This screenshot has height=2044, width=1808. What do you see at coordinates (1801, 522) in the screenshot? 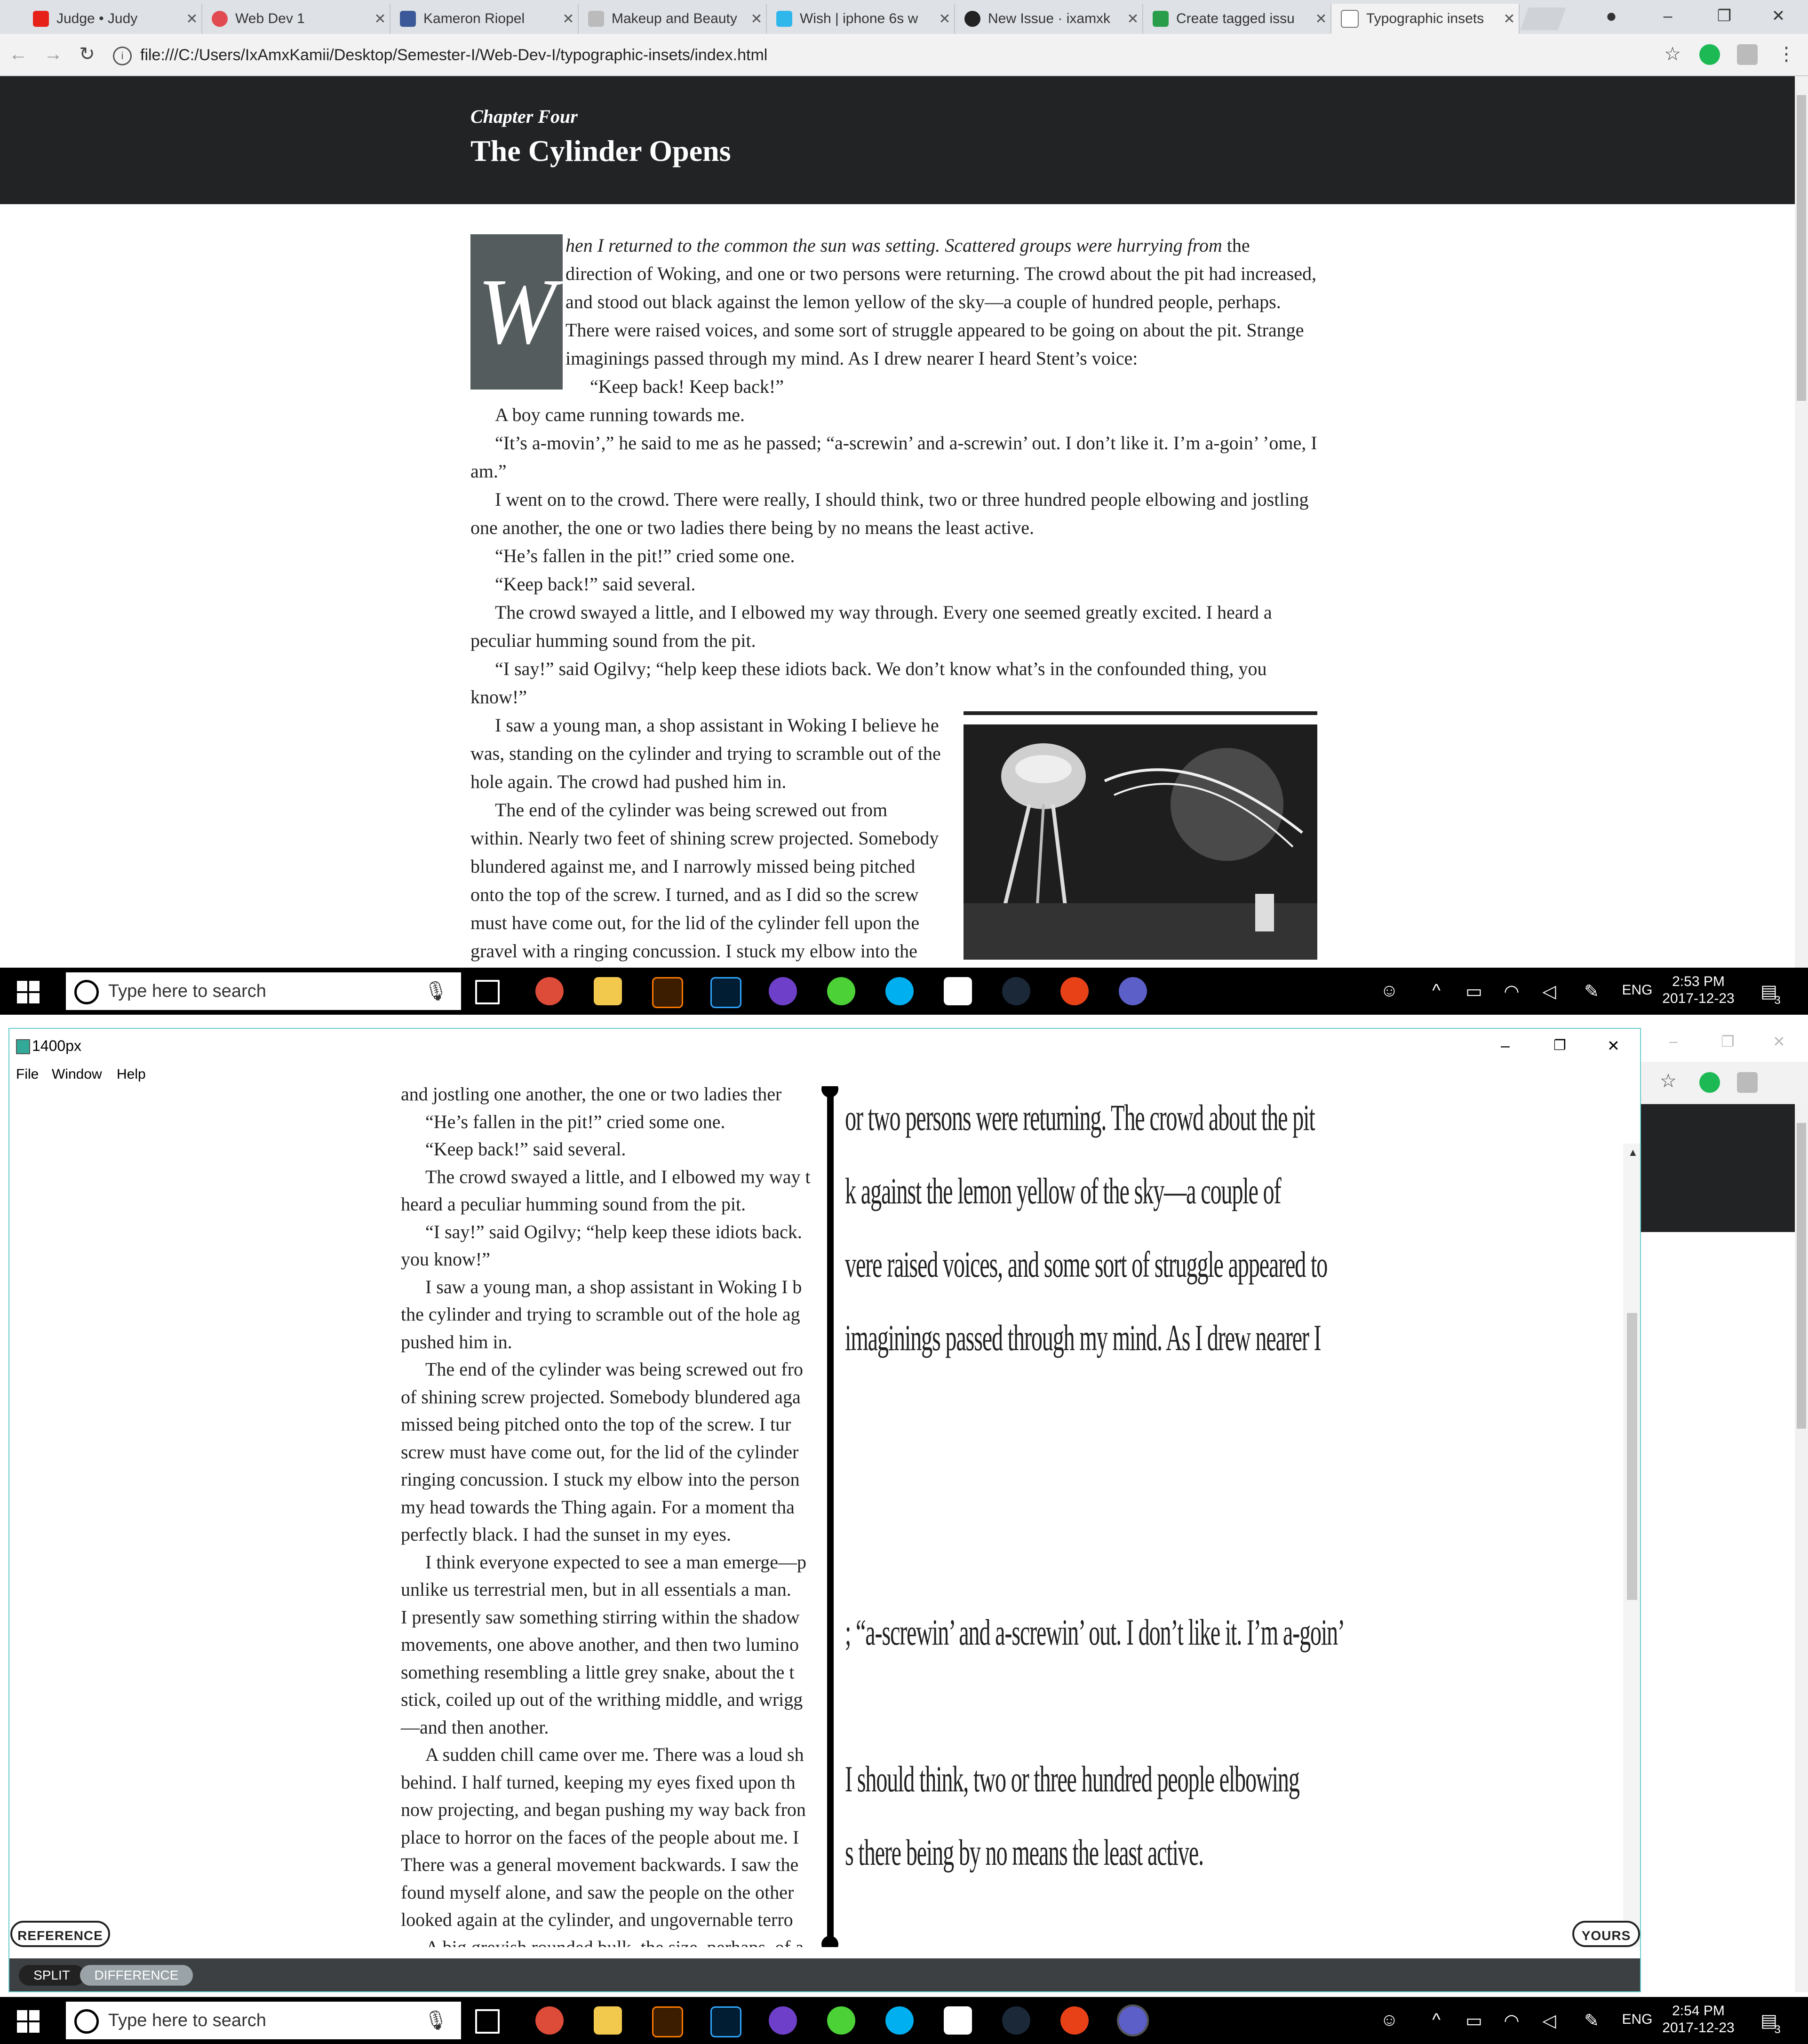
I see `page-scrollbar` at bounding box center [1801, 522].